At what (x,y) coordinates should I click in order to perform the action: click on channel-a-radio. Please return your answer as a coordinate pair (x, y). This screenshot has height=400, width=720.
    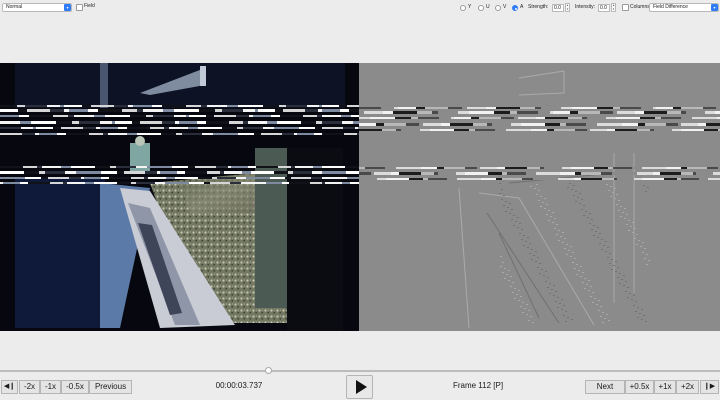
    Looking at the image, I should click on (515, 8).